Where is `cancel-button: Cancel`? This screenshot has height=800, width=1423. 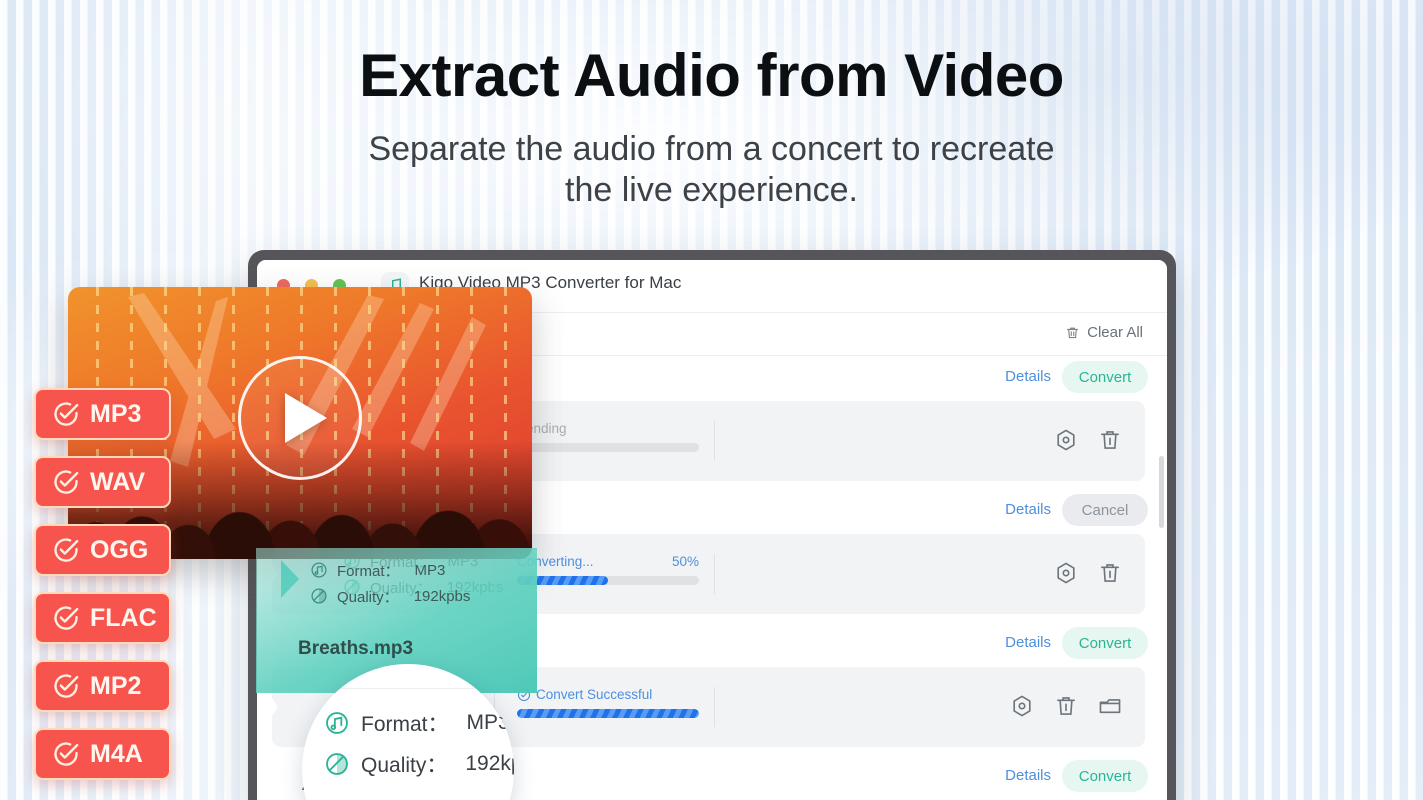 cancel-button: Cancel is located at coordinates (1105, 510).